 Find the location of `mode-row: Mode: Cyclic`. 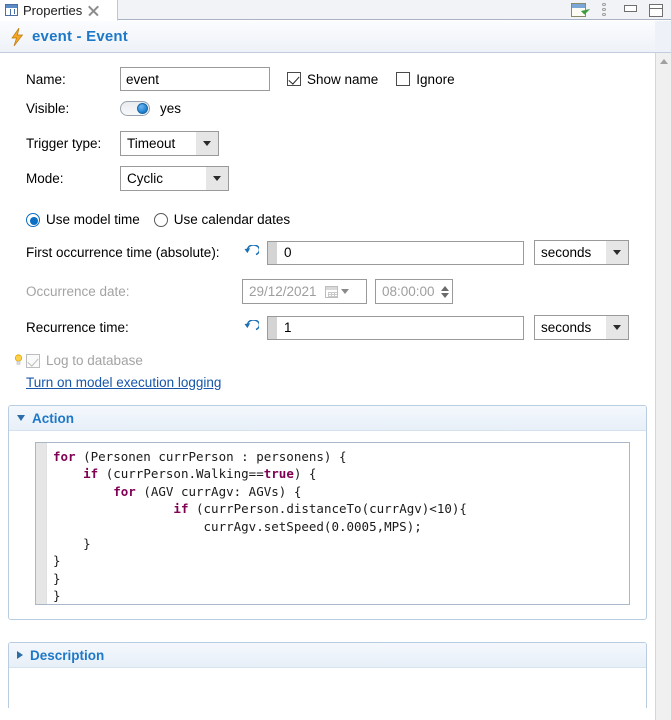

mode-row: Mode: Cyclic is located at coordinates (127, 178).